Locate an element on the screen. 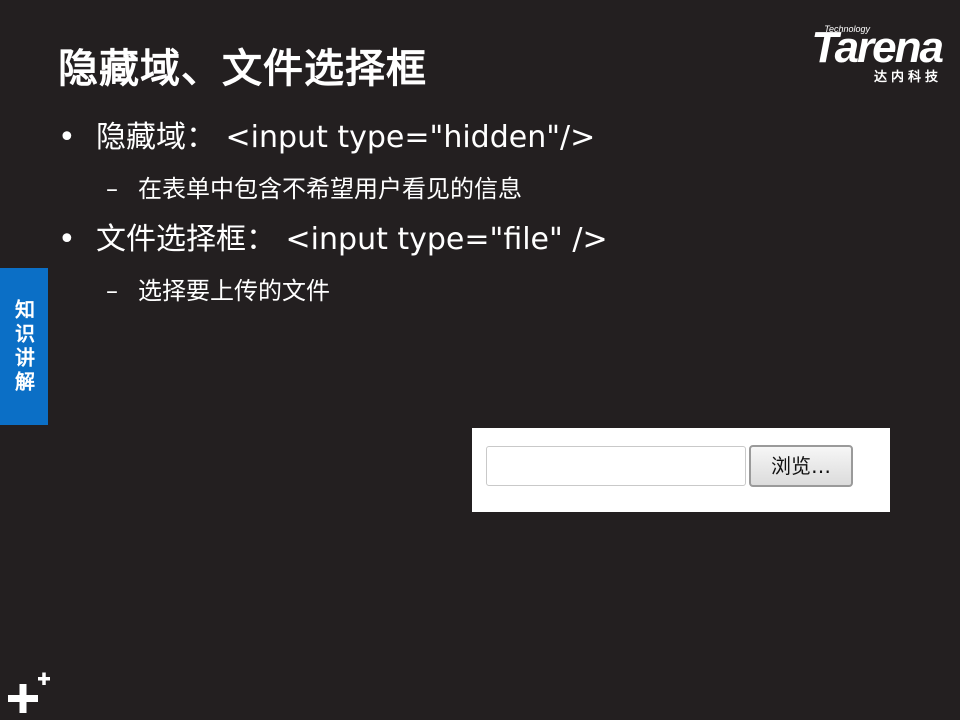 The image size is (960, 720). bullet-item: • 隐藏域： <input type="hidden"/> is located at coordinates (488, 138).